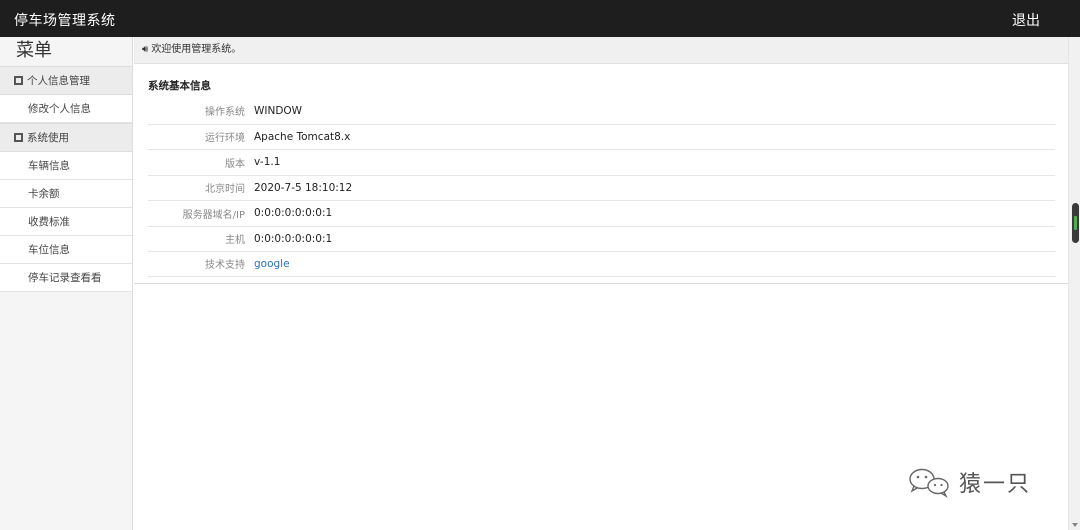  Describe the element at coordinates (601, 111) in the screenshot. I see `table-row: 操作系统 WINDOW` at that location.